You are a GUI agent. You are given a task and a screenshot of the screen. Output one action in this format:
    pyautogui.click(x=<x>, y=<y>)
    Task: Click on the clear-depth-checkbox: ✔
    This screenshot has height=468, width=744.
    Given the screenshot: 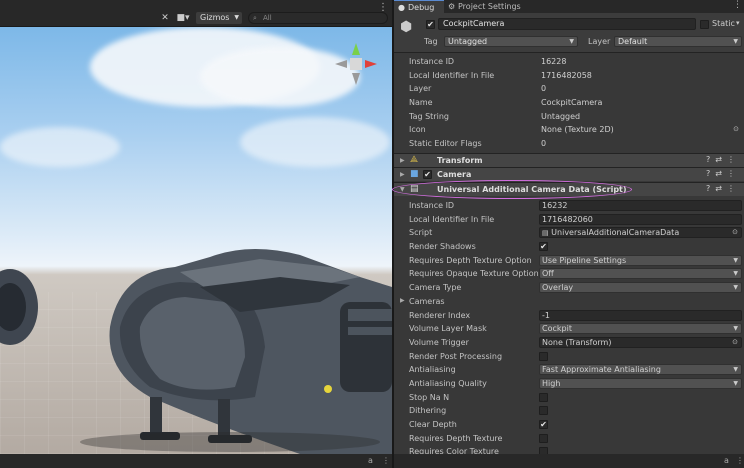 What is the action you would take?
    pyautogui.click(x=543, y=424)
    